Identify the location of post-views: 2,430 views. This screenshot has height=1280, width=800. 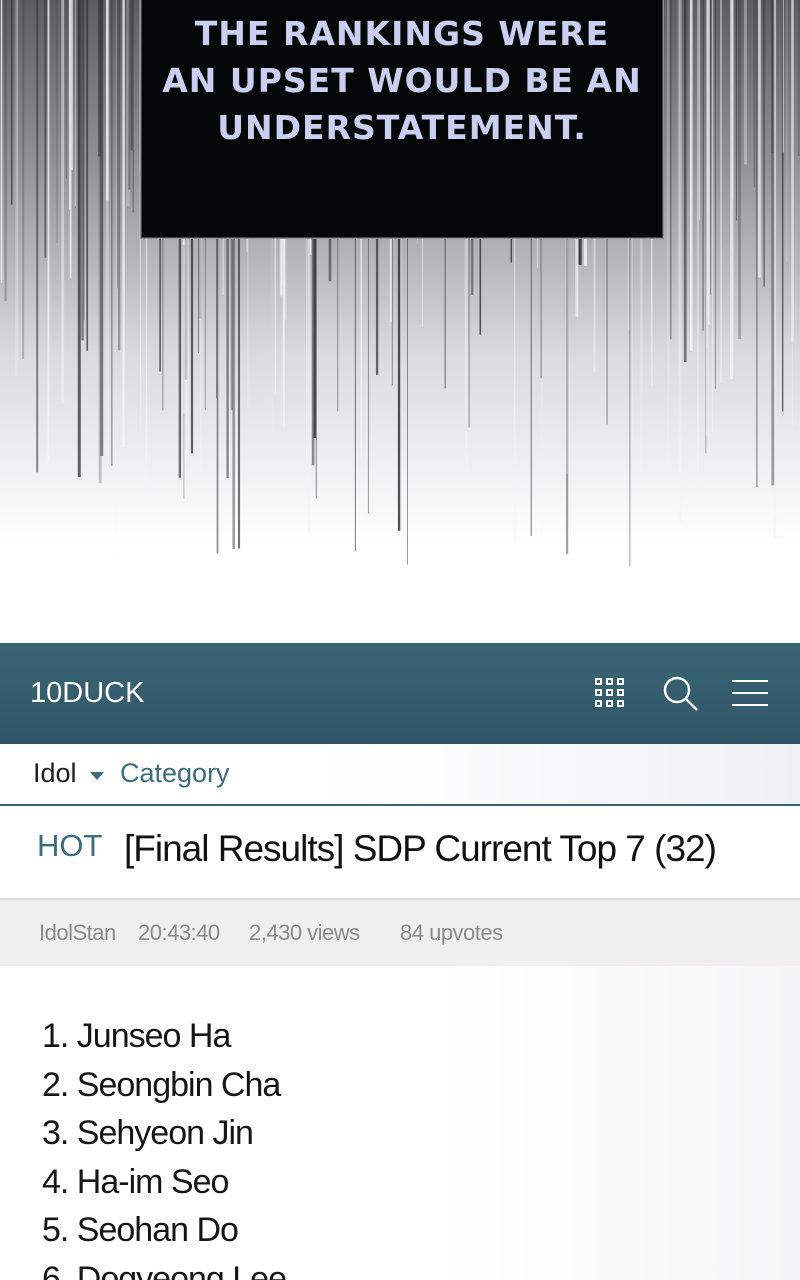
(304, 932).